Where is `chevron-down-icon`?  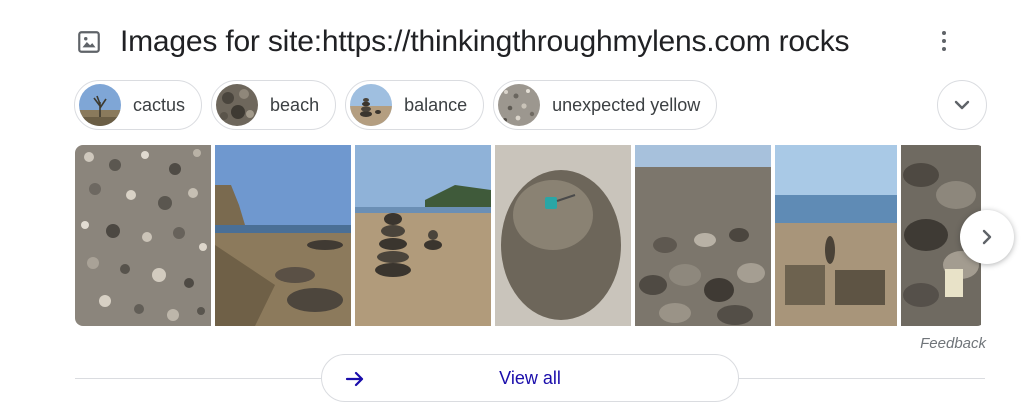 chevron-down-icon is located at coordinates (962, 105).